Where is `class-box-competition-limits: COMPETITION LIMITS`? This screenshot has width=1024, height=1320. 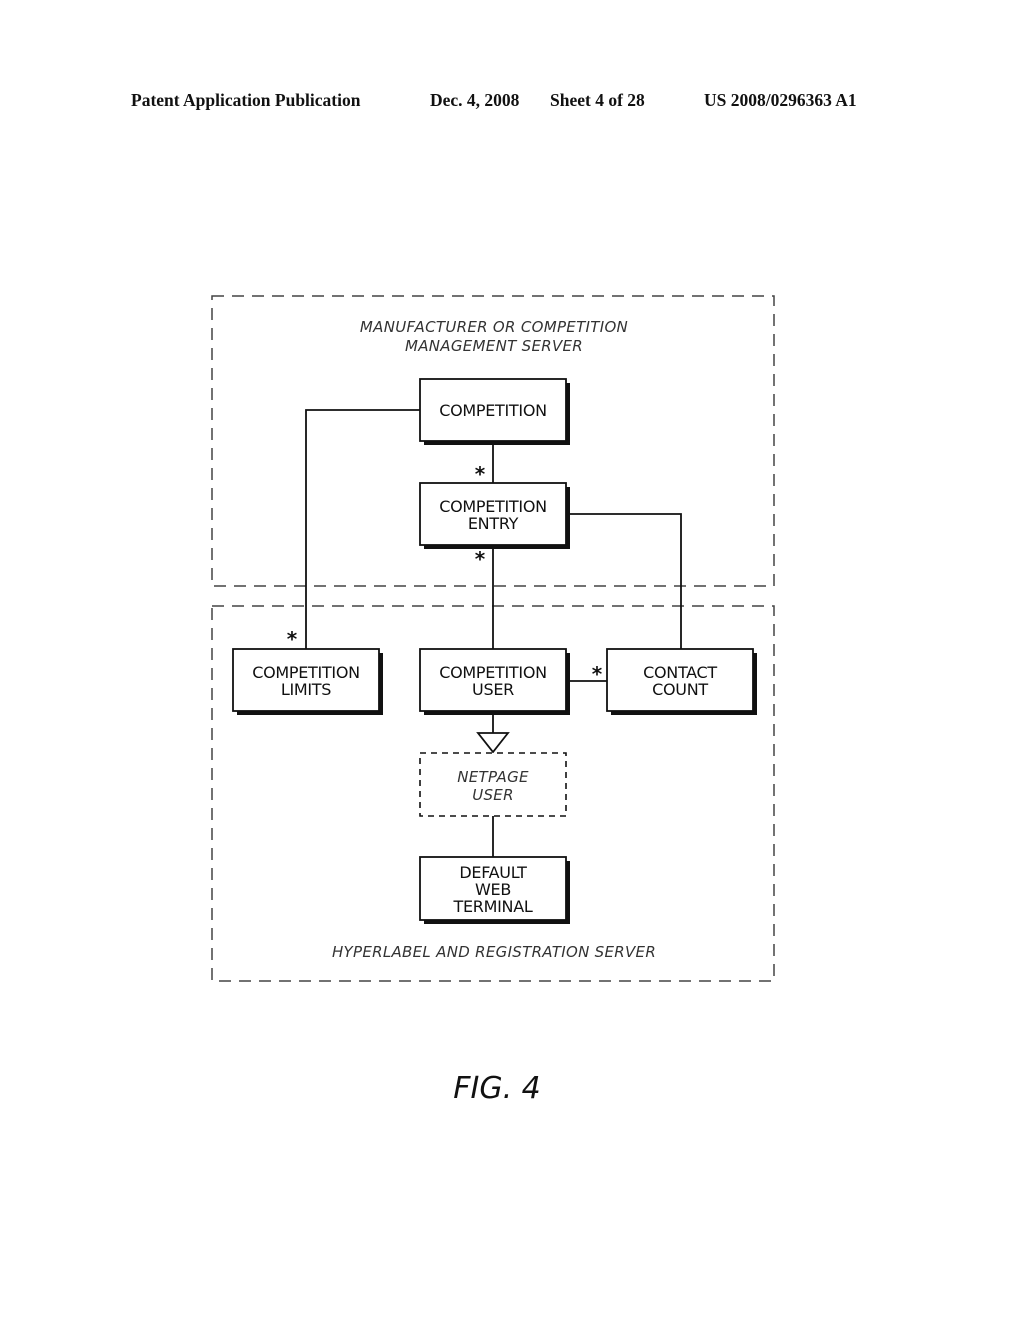 class-box-competition-limits: COMPETITION LIMITS is located at coordinates (307, 681).